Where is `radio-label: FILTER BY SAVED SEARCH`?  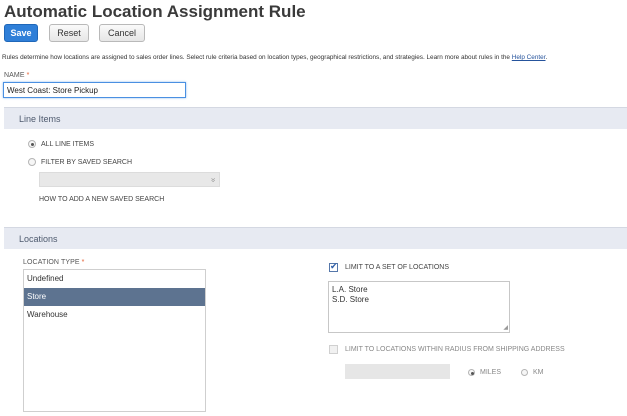
radio-label: FILTER BY SAVED SEARCH is located at coordinates (87, 162).